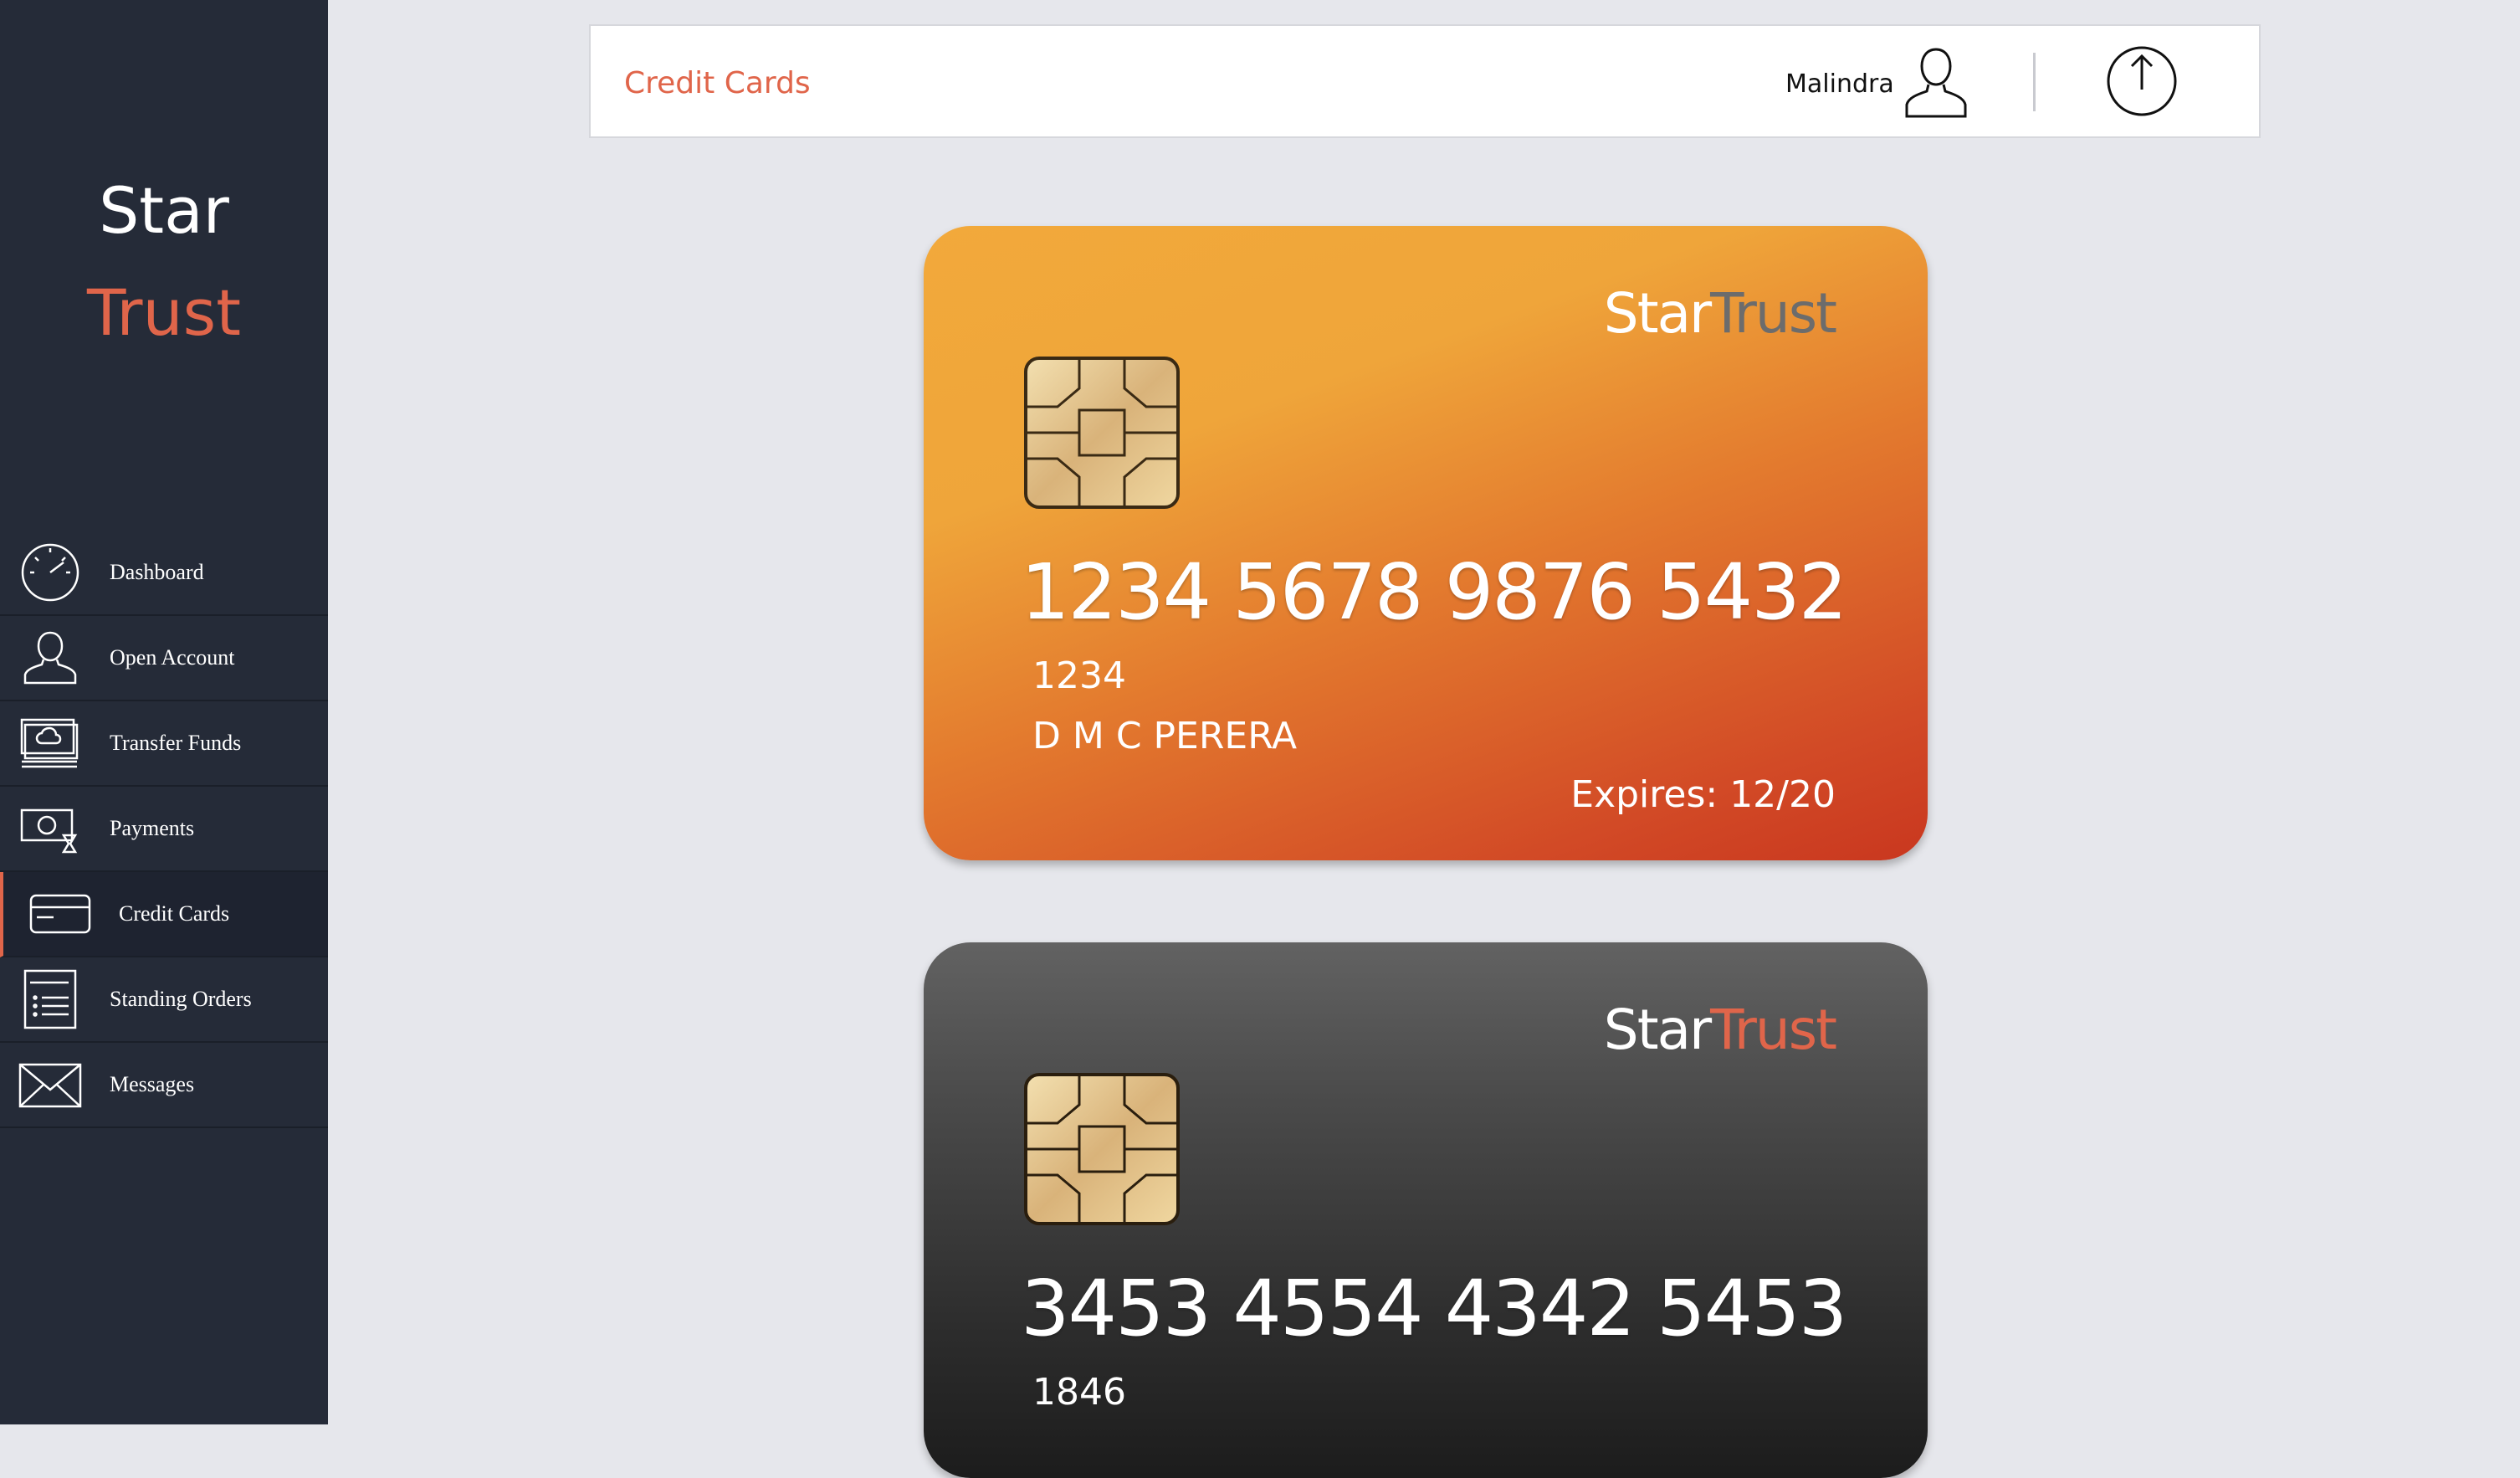  I want to click on sidebar-item-label: Transfer Funds, so click(176, 743).